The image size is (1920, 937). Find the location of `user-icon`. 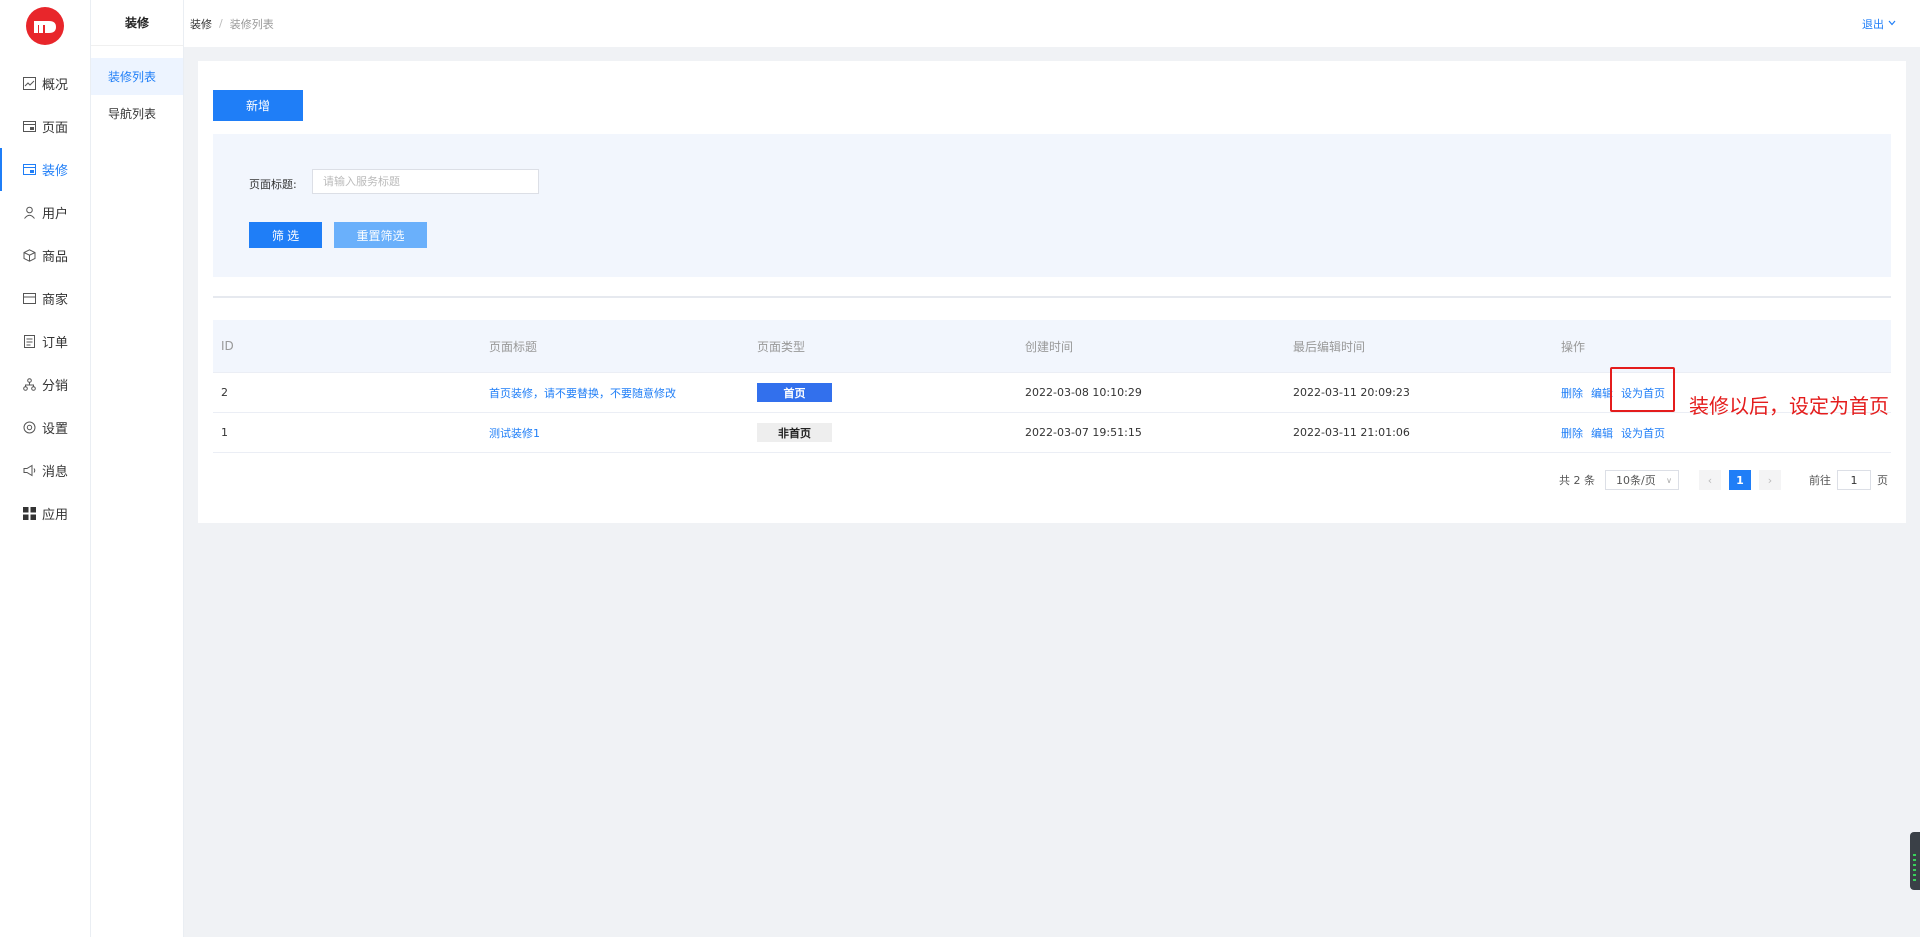

user-icon is located at coordinates (29, 213).